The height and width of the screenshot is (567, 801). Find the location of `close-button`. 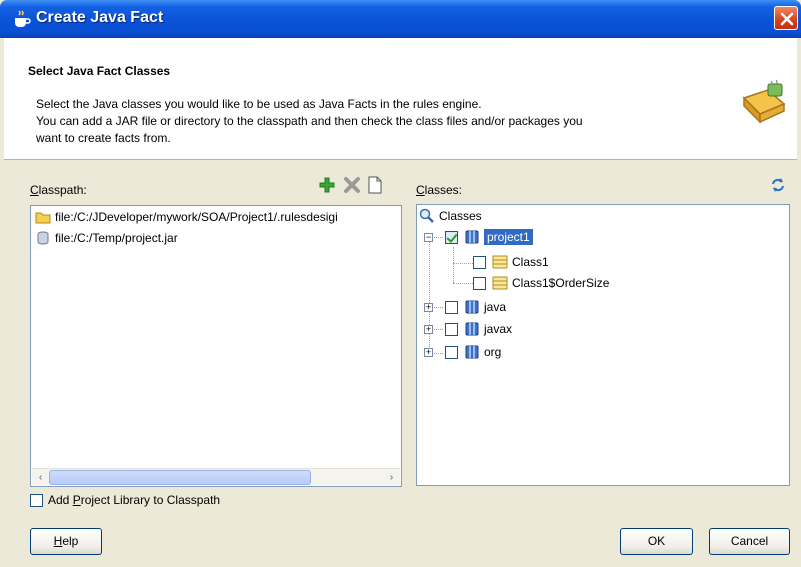

close-button is located at coordinates (786, 18).